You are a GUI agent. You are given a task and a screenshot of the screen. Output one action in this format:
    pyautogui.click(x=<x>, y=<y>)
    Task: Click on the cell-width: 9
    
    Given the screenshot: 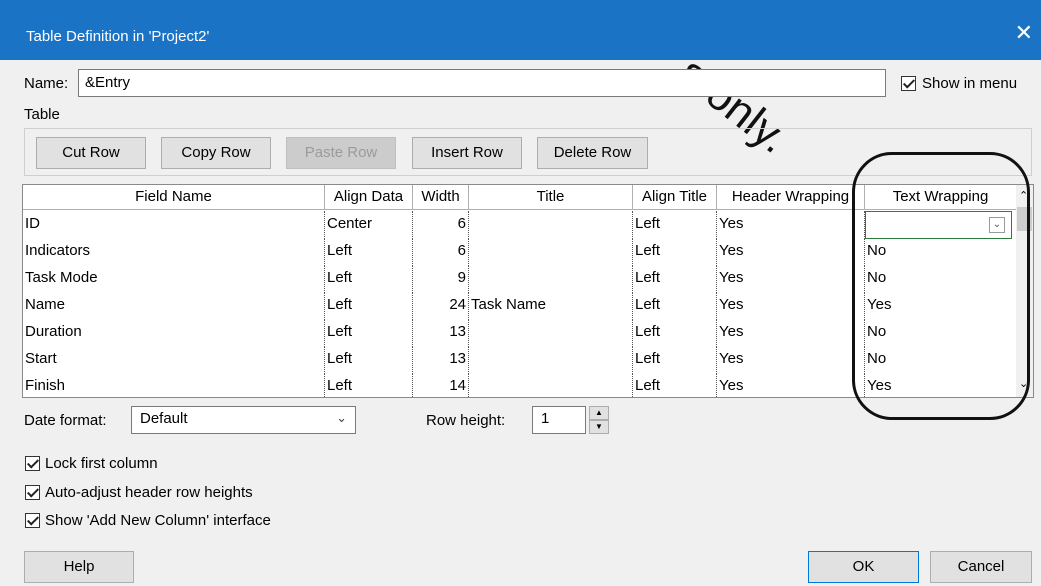 What is the action you would take?
    pyautogui.click(x=441, y=278)
    